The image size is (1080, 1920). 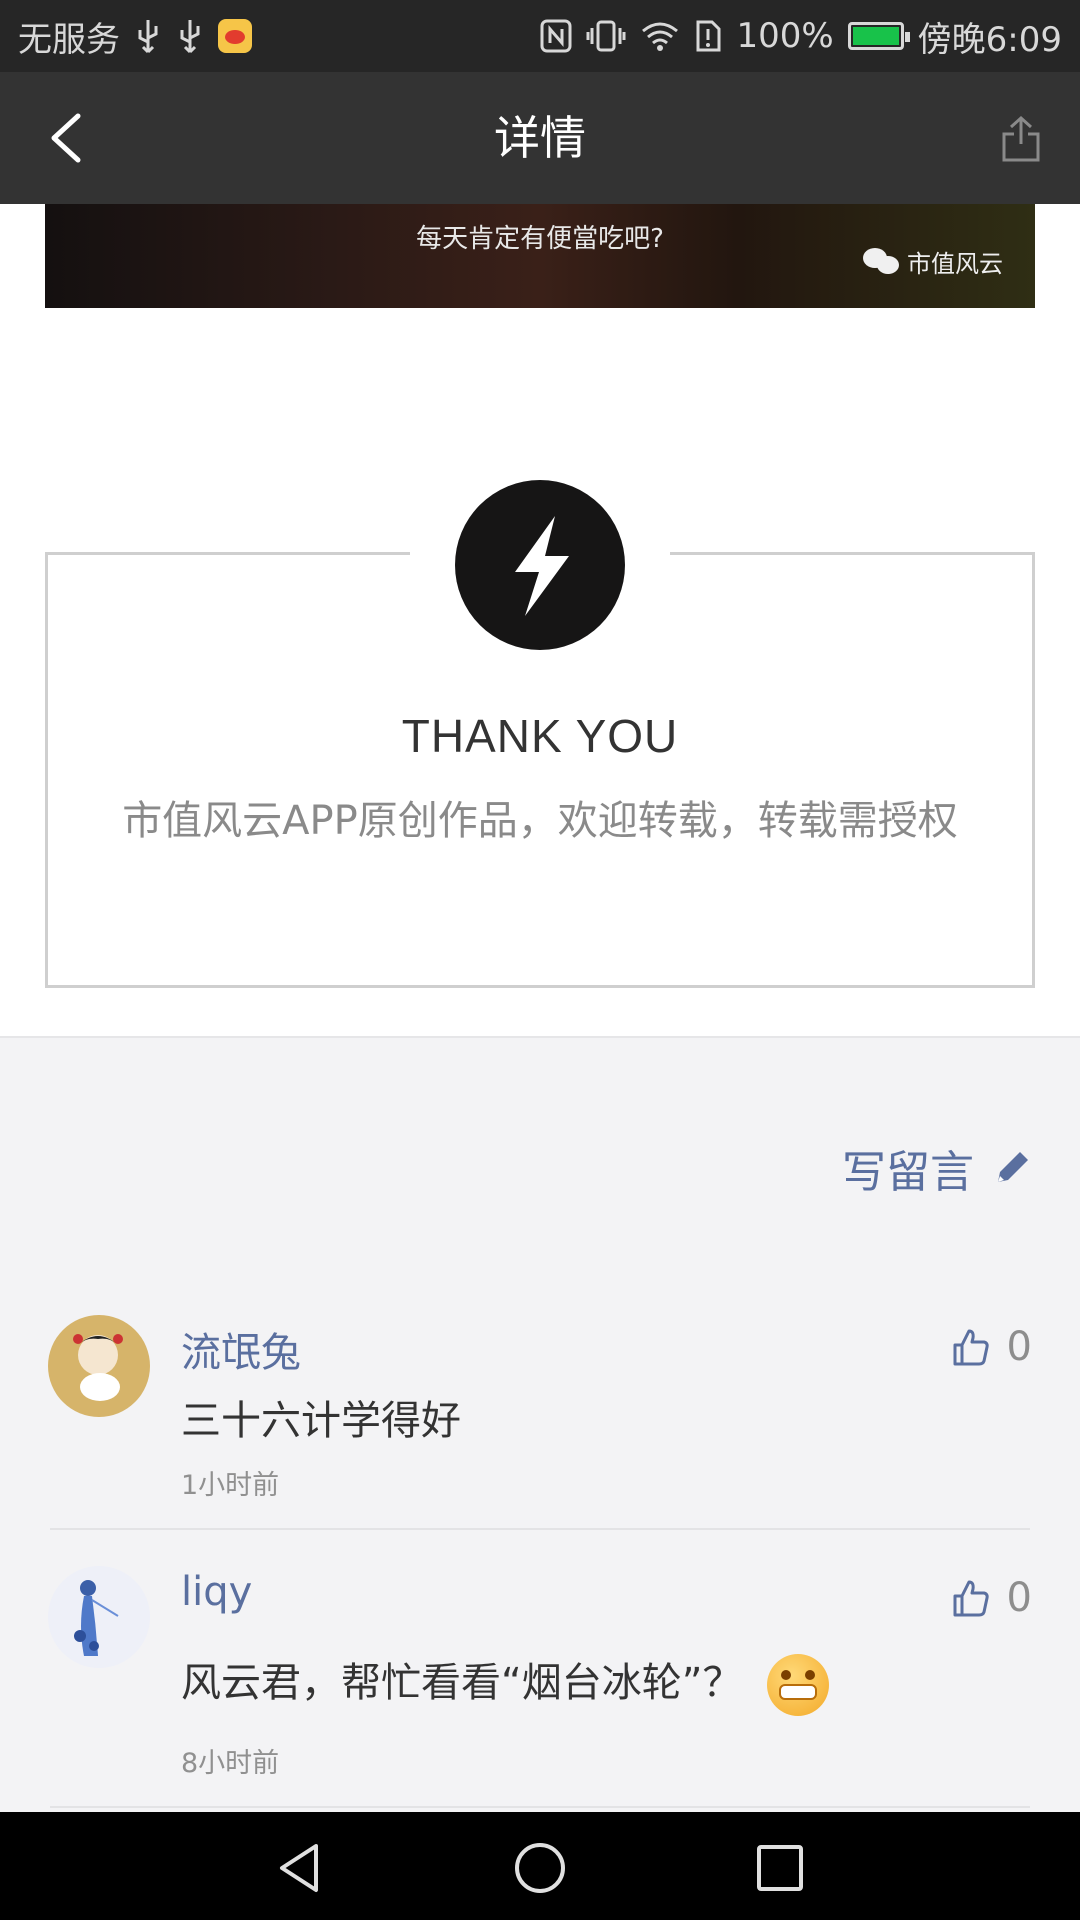 I want to click on wifi-icon, so click(x=660, y=36).